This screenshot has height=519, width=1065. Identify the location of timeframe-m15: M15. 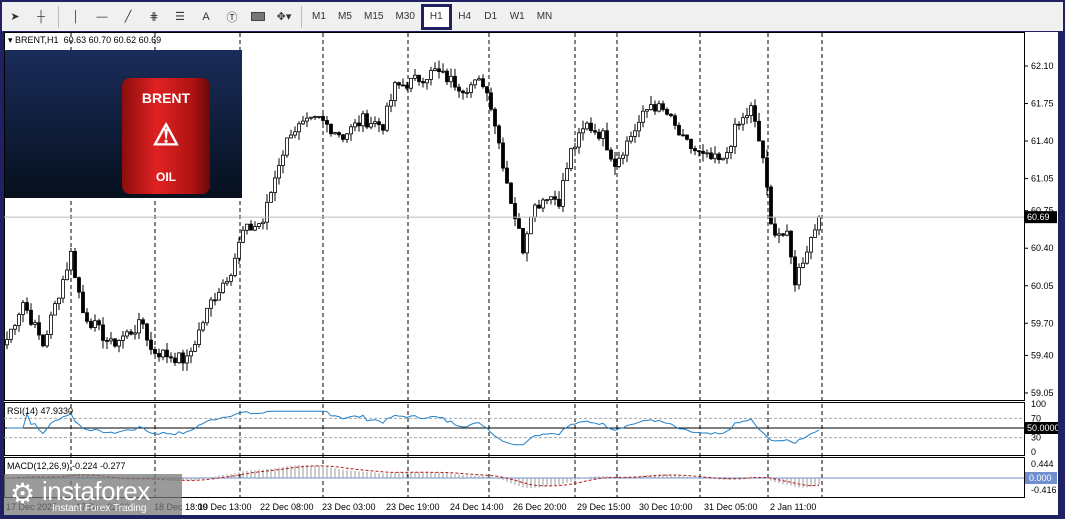
(373, 17).